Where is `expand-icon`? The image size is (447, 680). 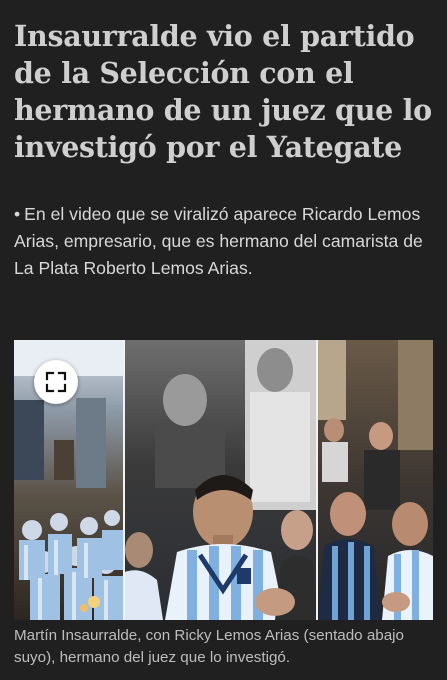 expand-icon is located at coordinates (56, 382).